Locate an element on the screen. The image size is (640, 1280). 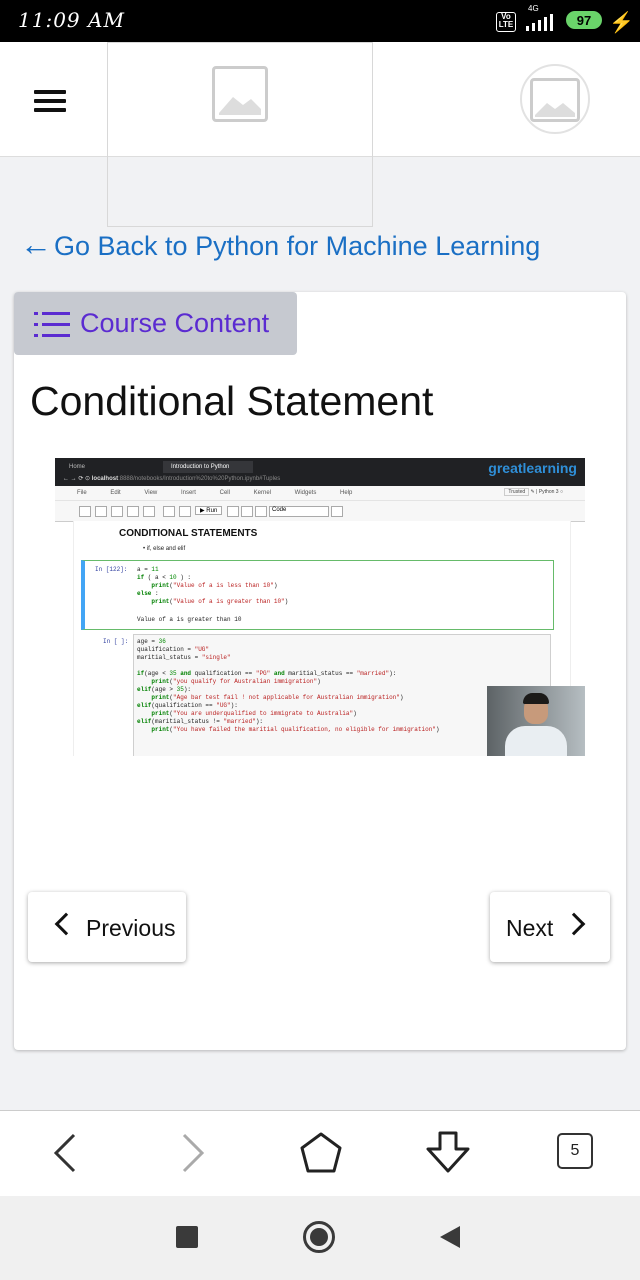
kernel-name: Python 3 is located at coordinates (548, 492).